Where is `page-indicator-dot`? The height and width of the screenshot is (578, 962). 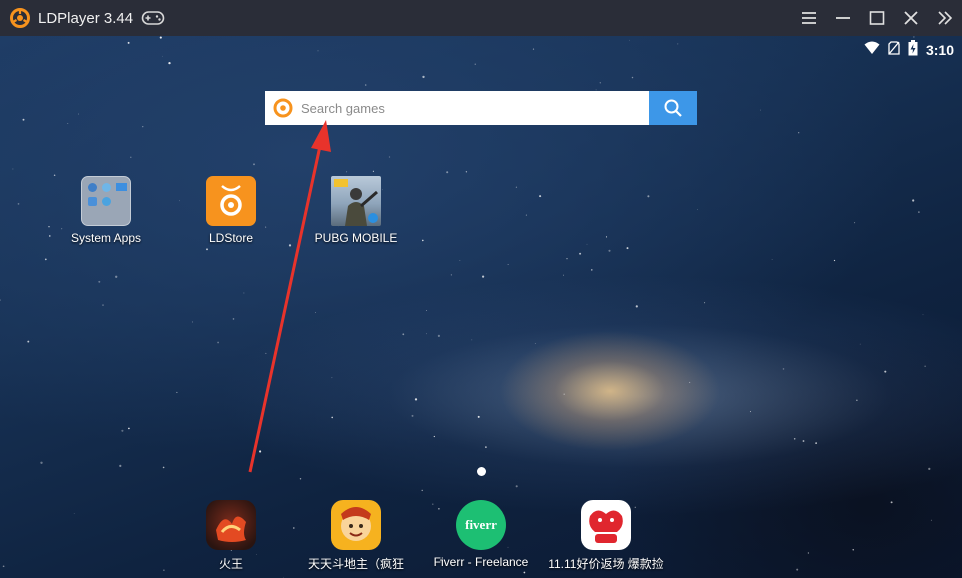 page-indicator-dot is located at coordinates (481, 471).